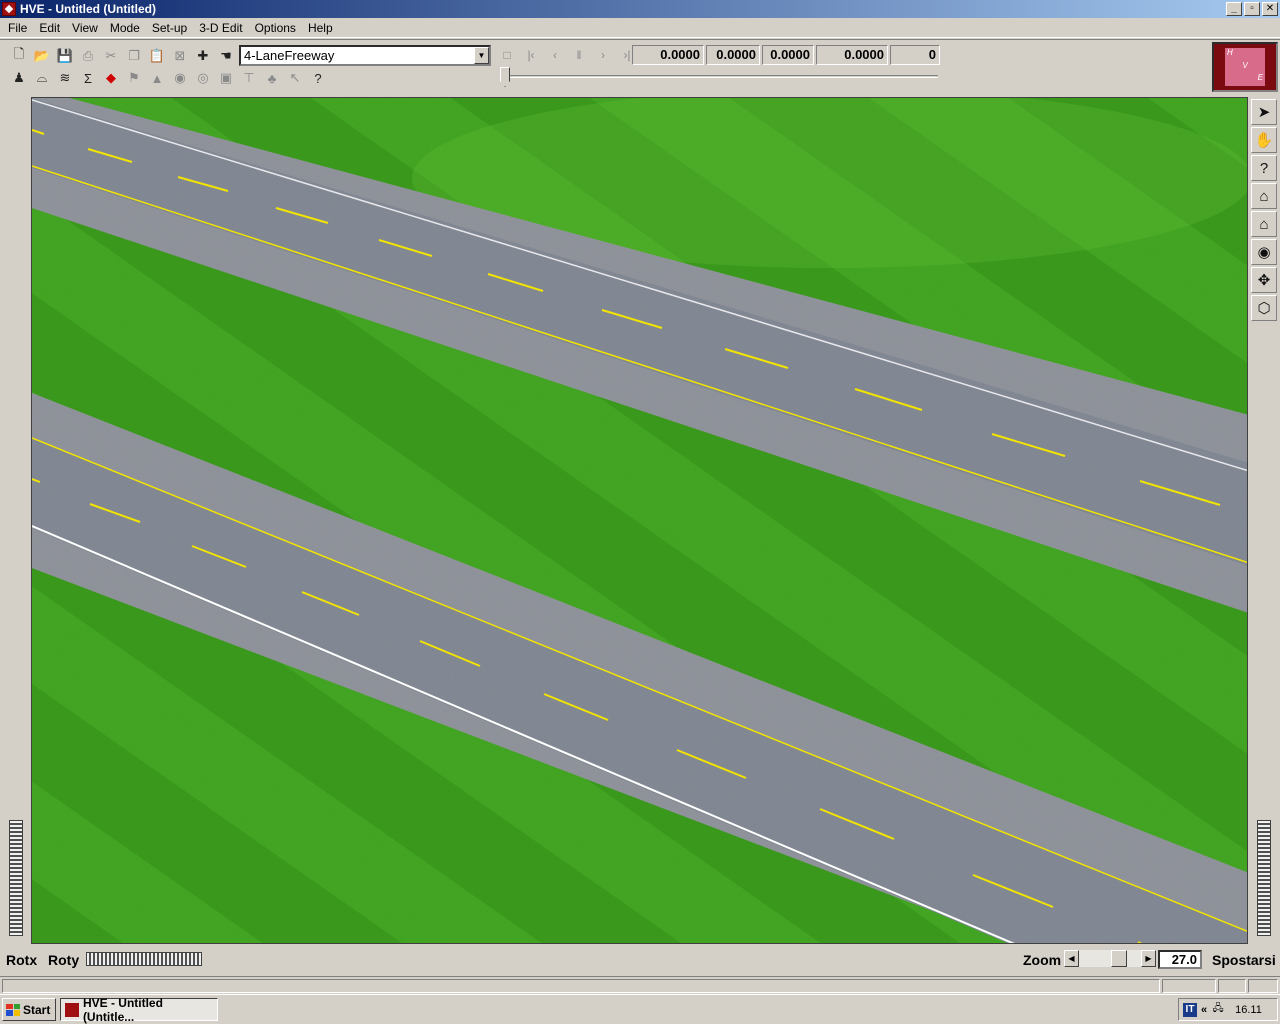 The width and height of the screenshot is (1280, 1024). Describe the element at coordinates (65, 78) in the screenshot. I see `terrain-icon: ≋` at that location.